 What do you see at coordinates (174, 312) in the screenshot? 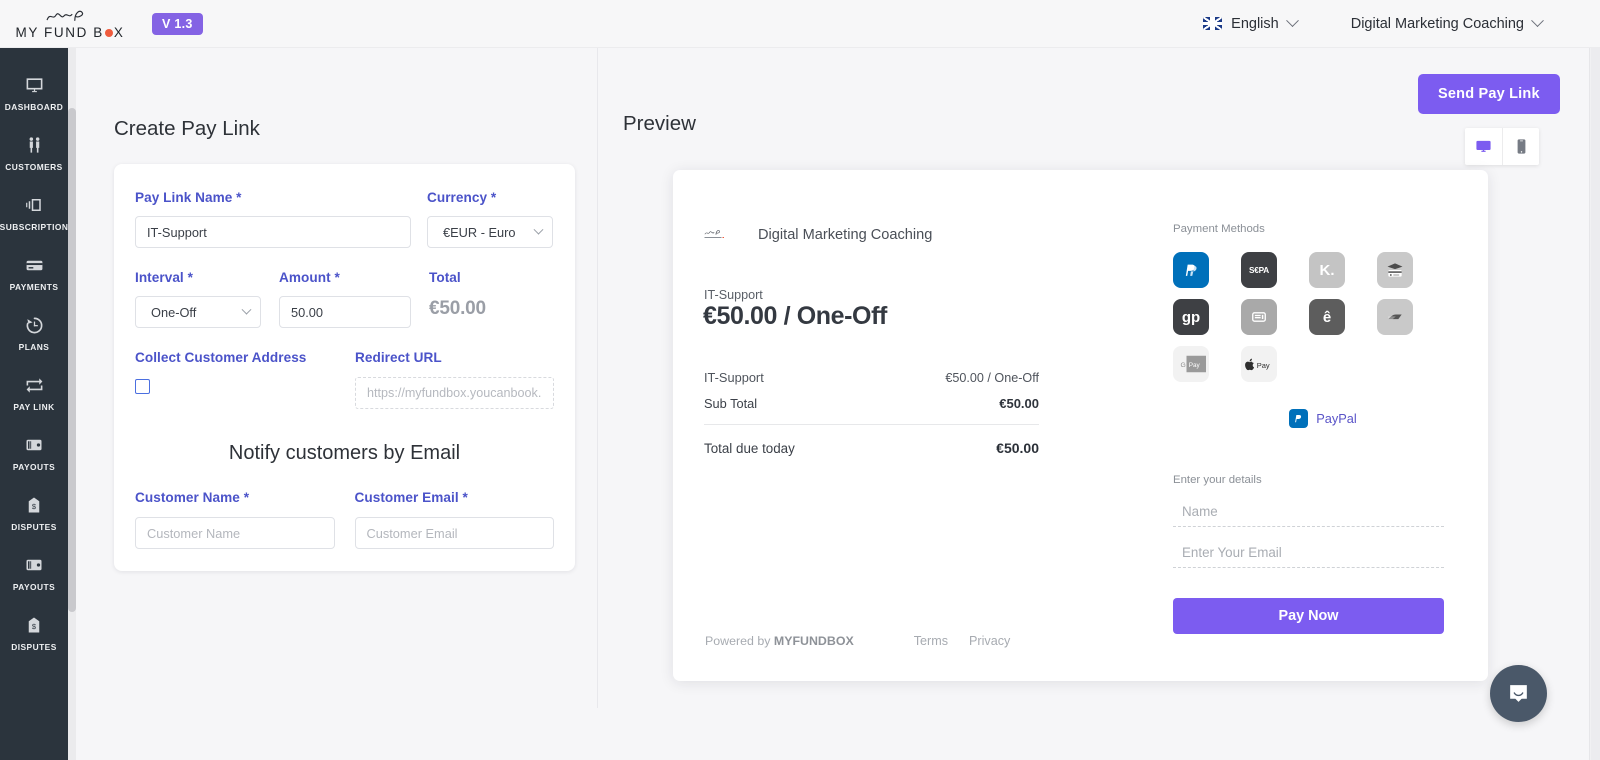
I see `interval-value: One-Off` at bounding box center [174, 312].